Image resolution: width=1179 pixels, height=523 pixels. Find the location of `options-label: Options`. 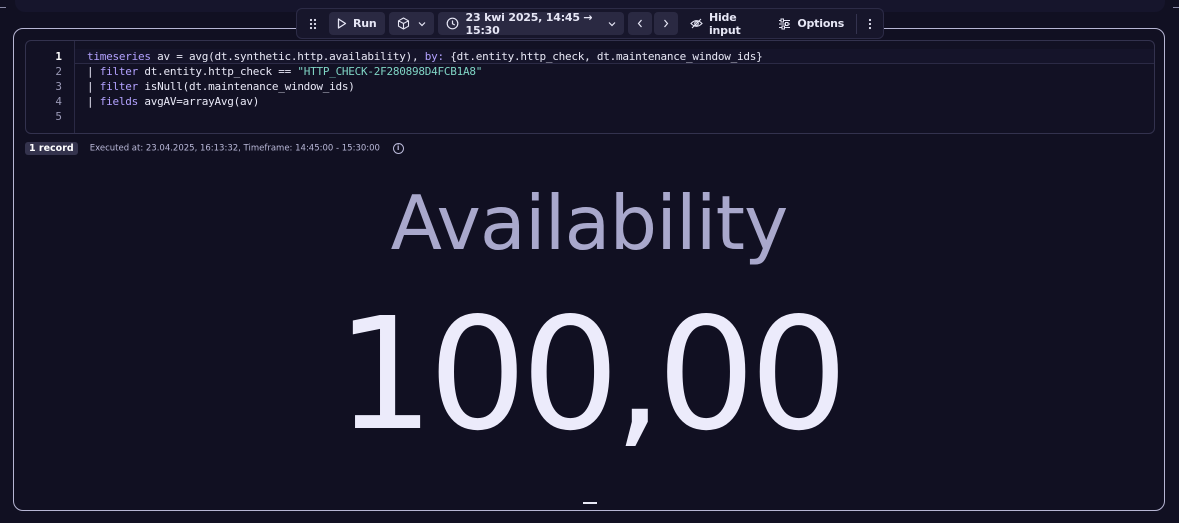

options-label: Options is located at coordinates (821, 23).